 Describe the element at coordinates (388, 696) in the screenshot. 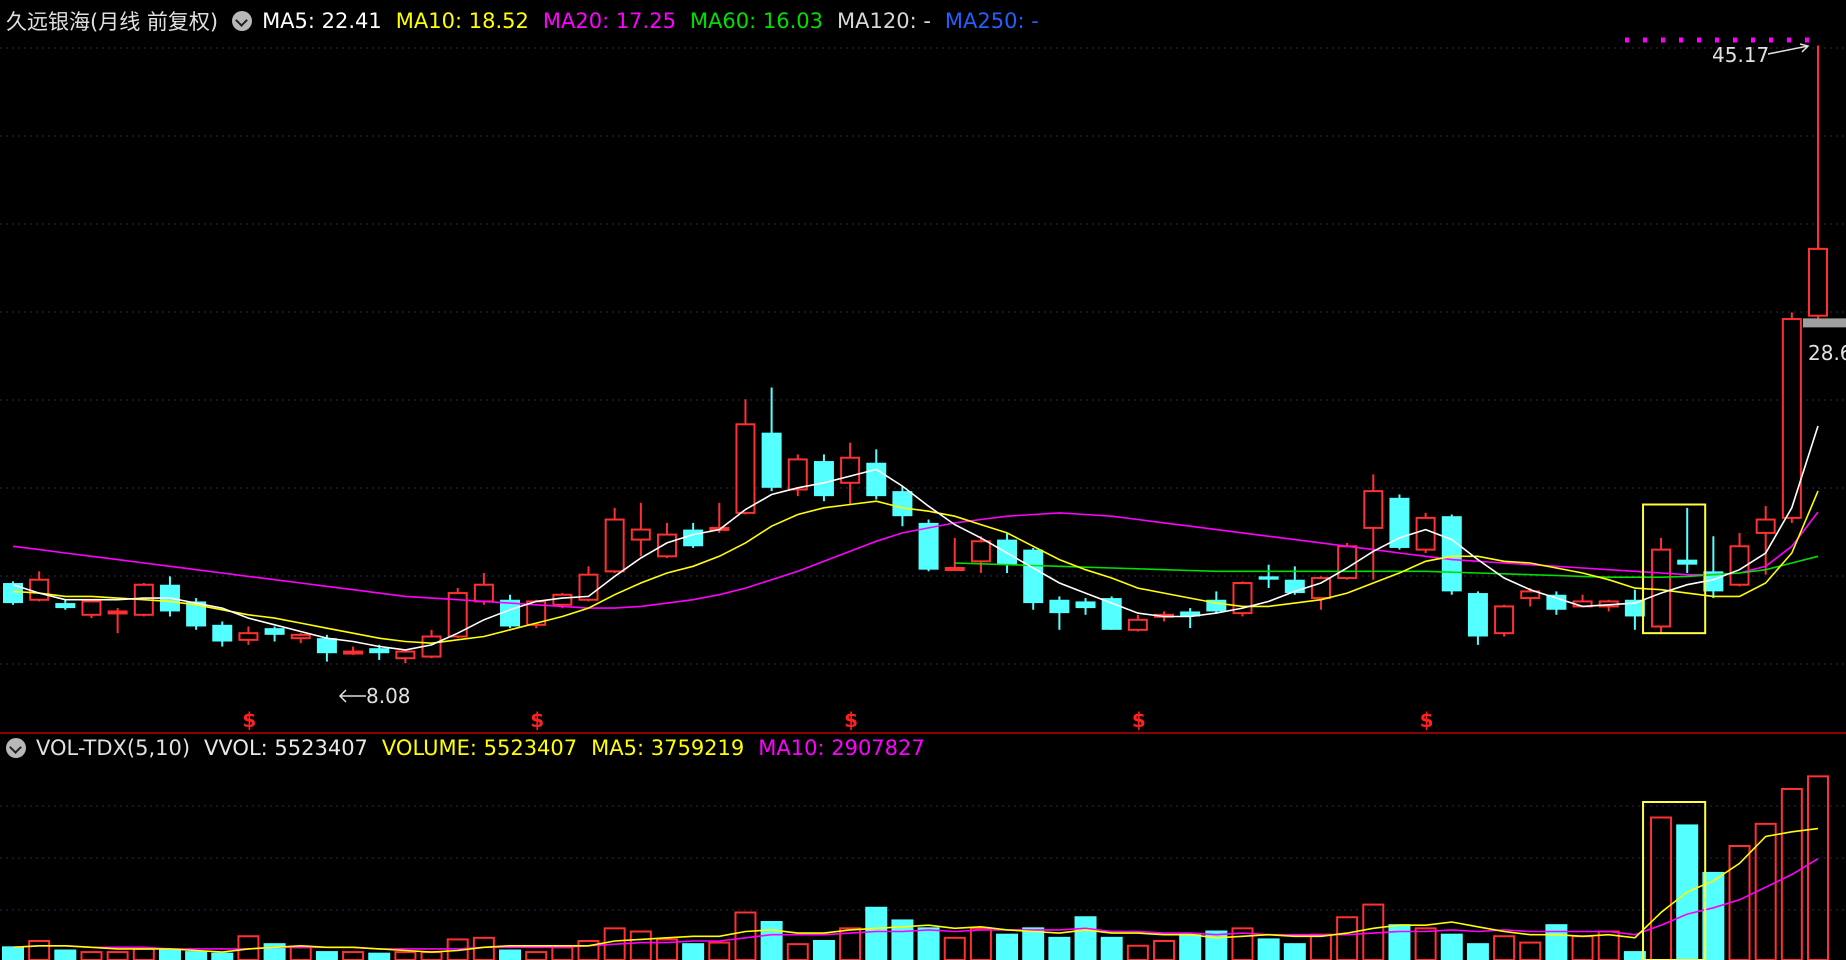

I see `low-price-label: 8.08` at that location.